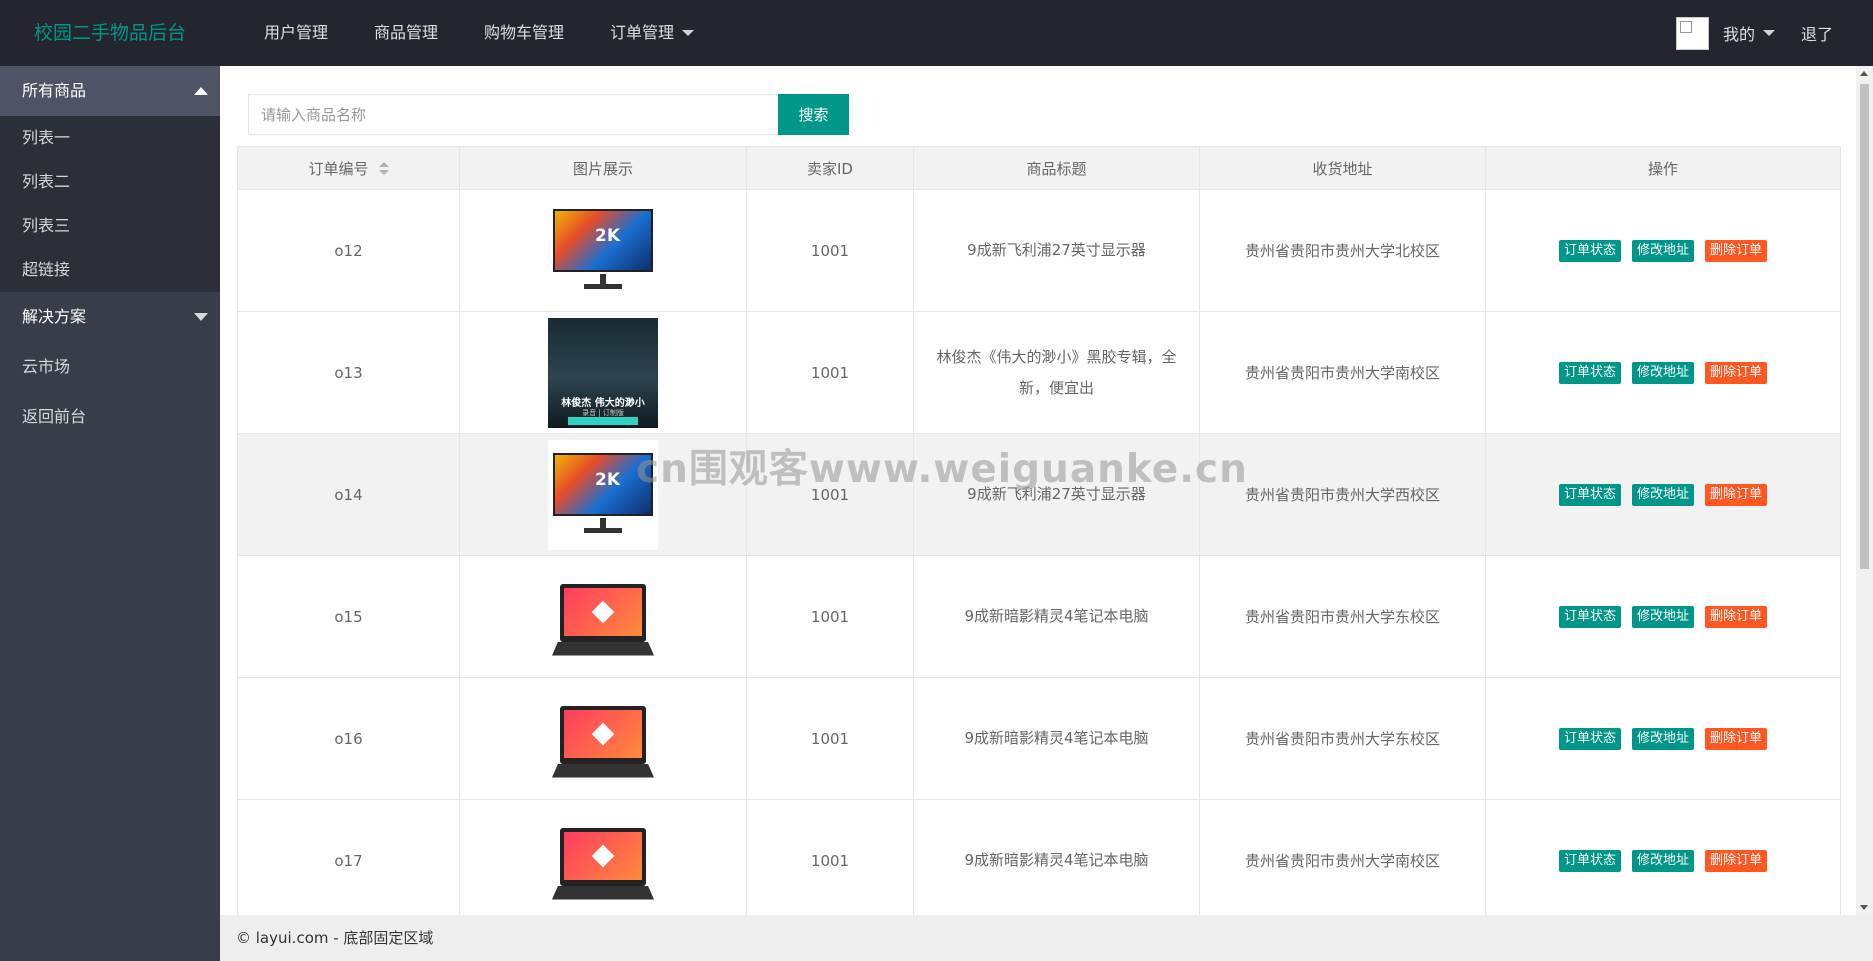  I want to click on nav-label: 商品管理, so click(406, 32).